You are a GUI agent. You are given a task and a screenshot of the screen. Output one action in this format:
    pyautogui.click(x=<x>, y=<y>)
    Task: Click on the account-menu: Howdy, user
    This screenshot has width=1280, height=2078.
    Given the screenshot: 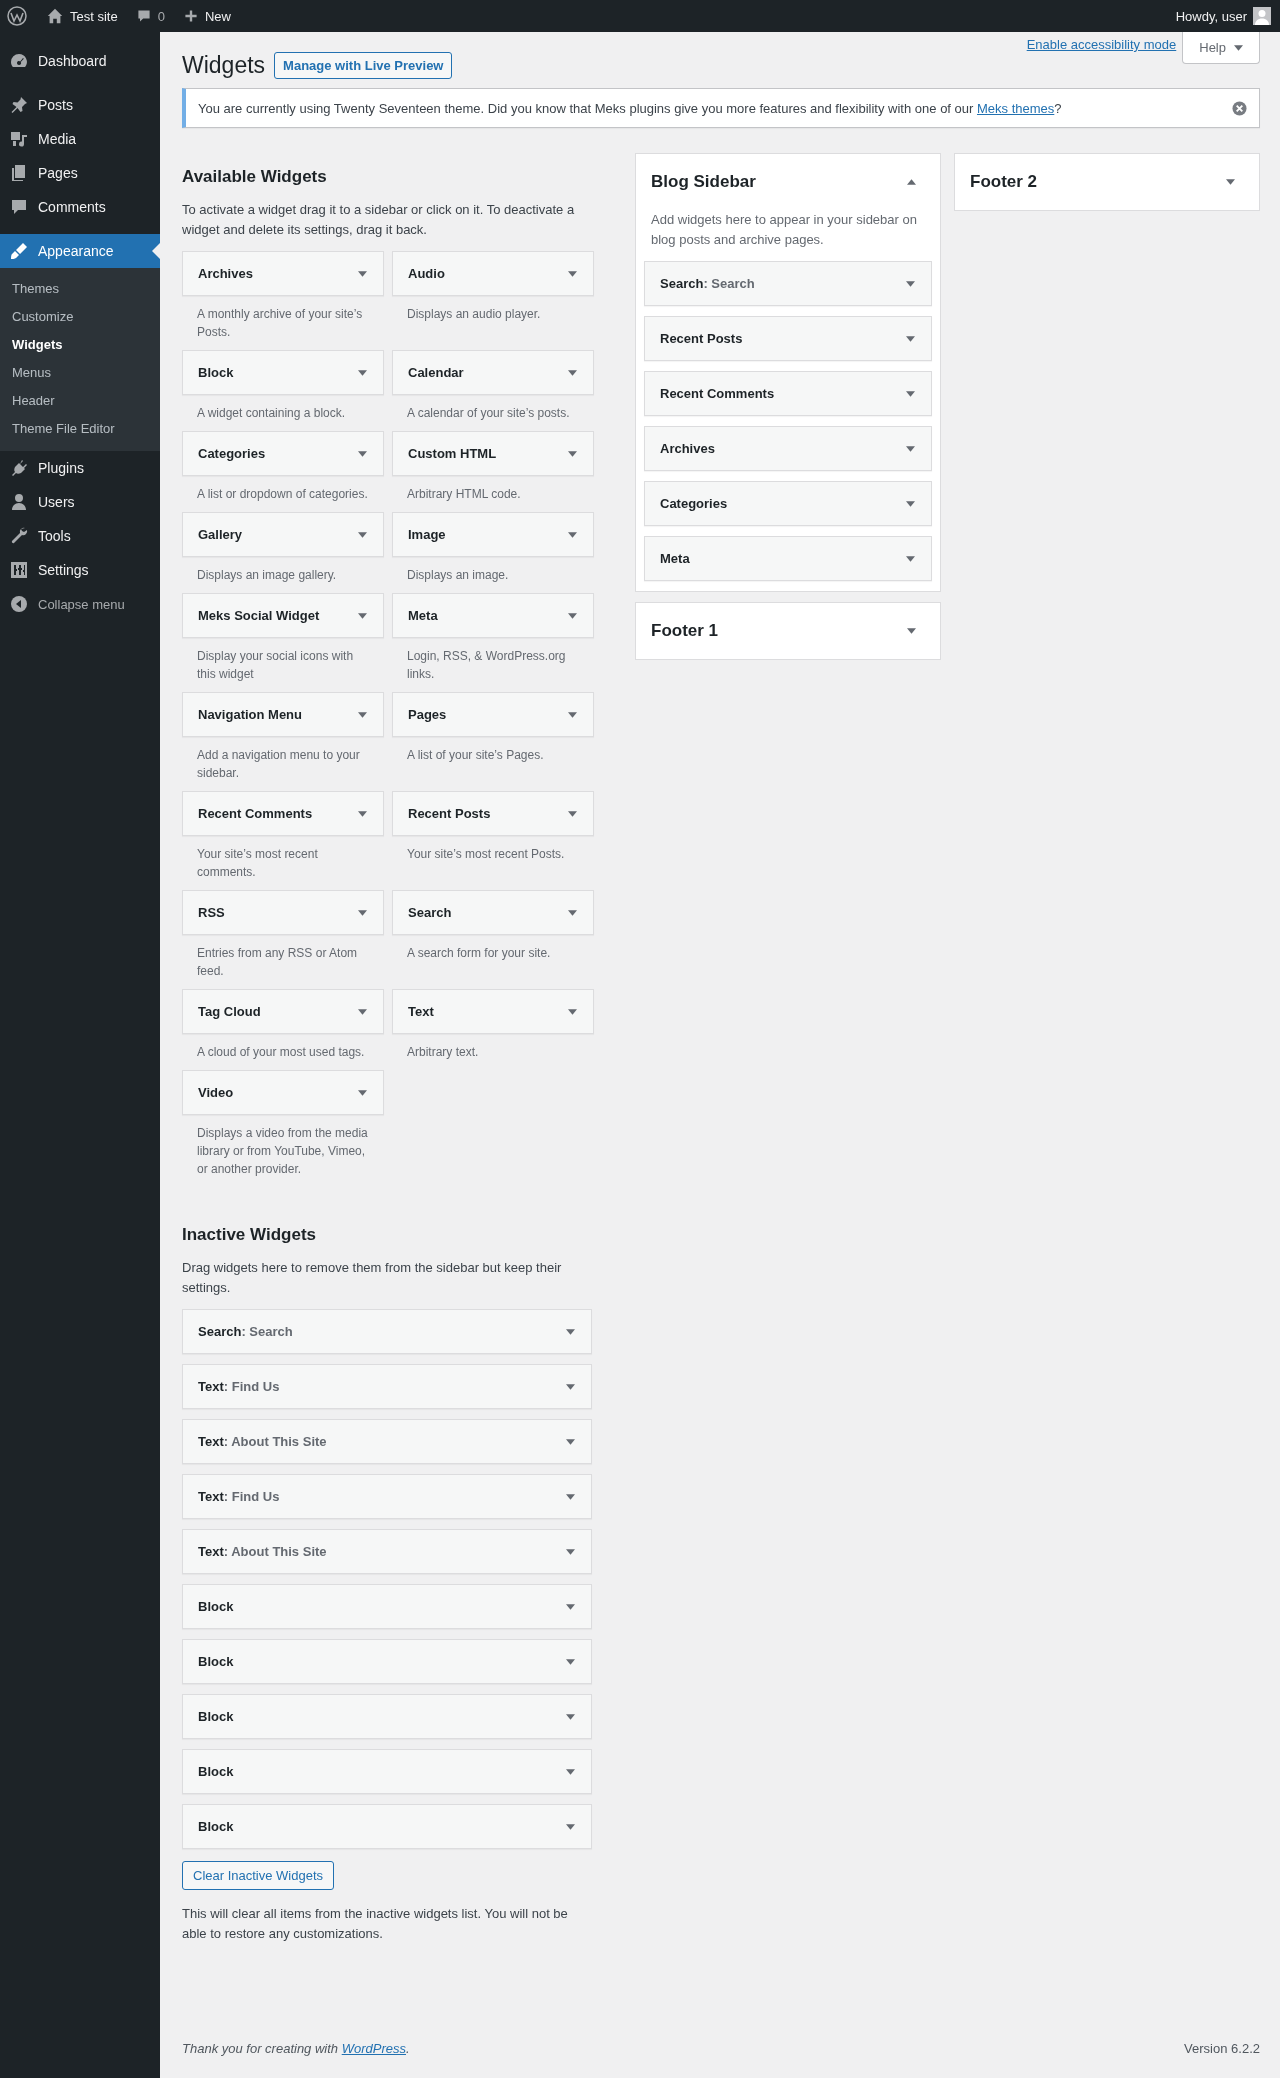 What is the action you would take?
    pyautogui.click(x=1223, y=16)
    